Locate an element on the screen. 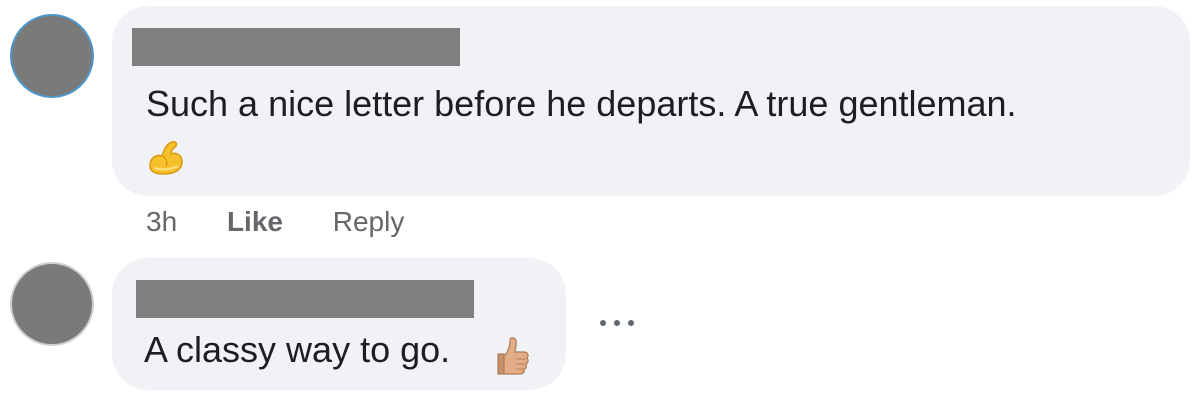 This screenshot has height=405, width=1200. flexed-biceps-icon is located at coordinates (166, 158).